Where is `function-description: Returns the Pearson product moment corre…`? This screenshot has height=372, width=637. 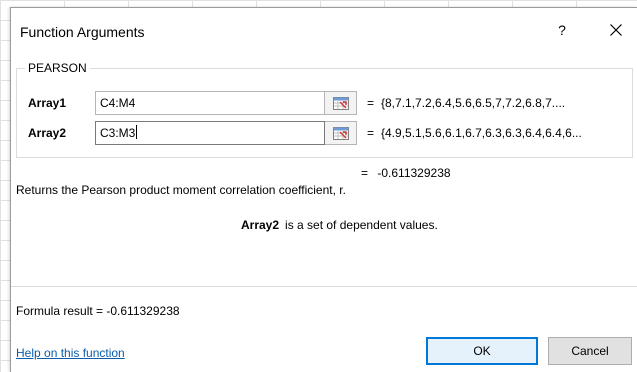
function-description: Returns the Pearson product moment corre… is located at coordinates (181, 190).